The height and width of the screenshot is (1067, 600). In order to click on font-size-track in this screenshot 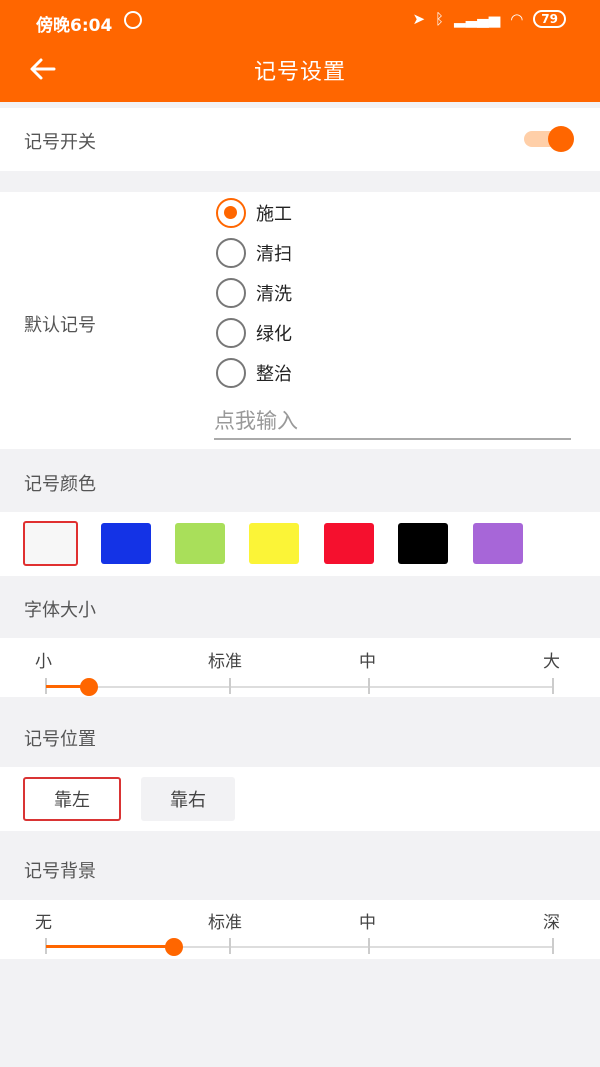, I will do `click(299, 687)`.